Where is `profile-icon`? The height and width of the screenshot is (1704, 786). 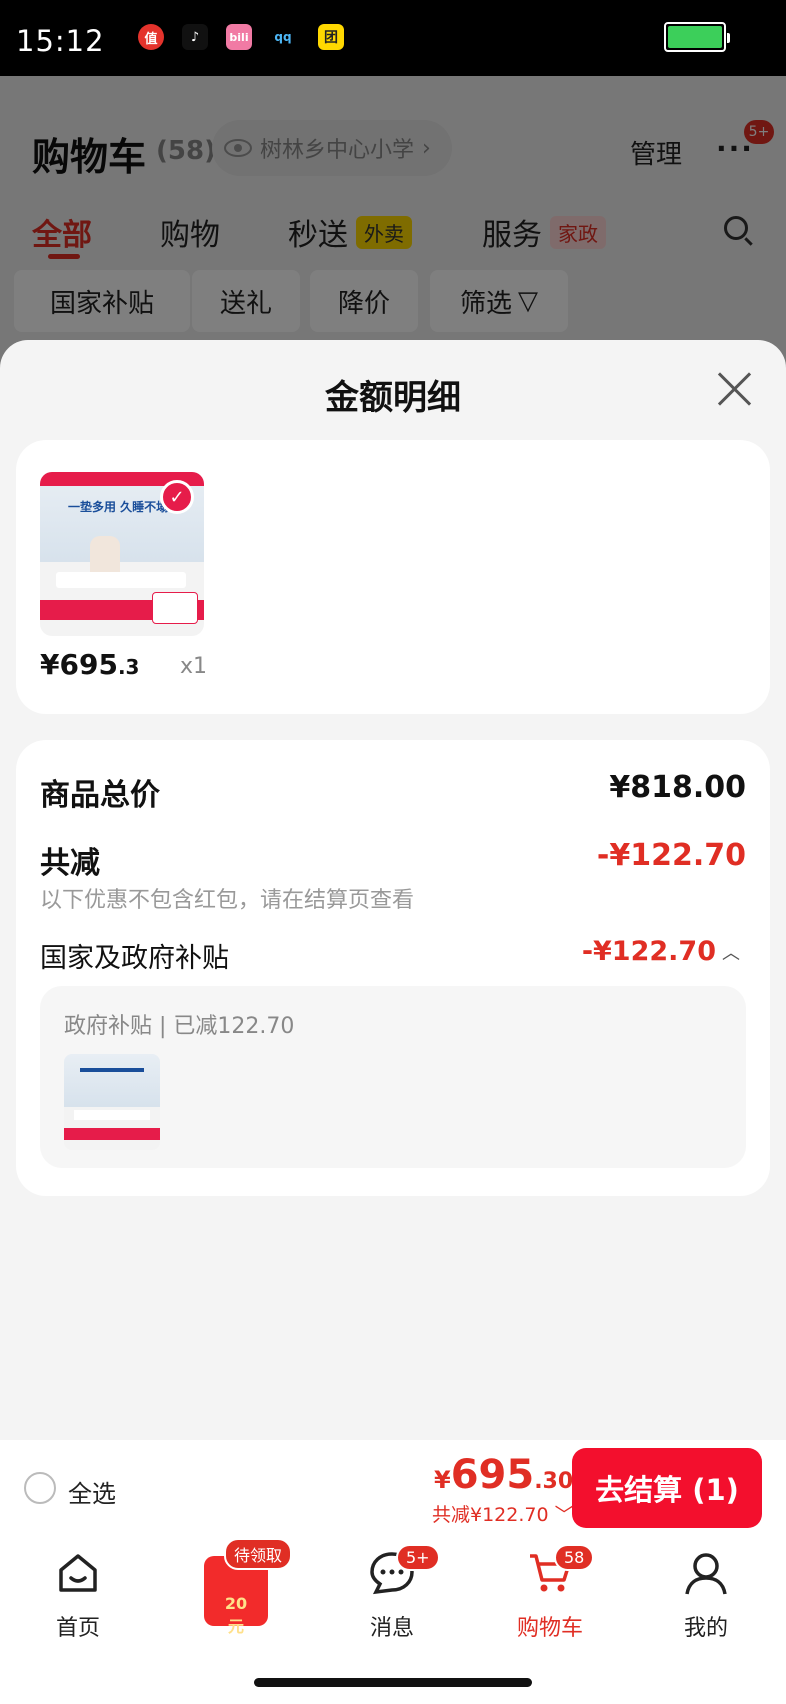
profile-icon is located at coordinates (706, 1574).